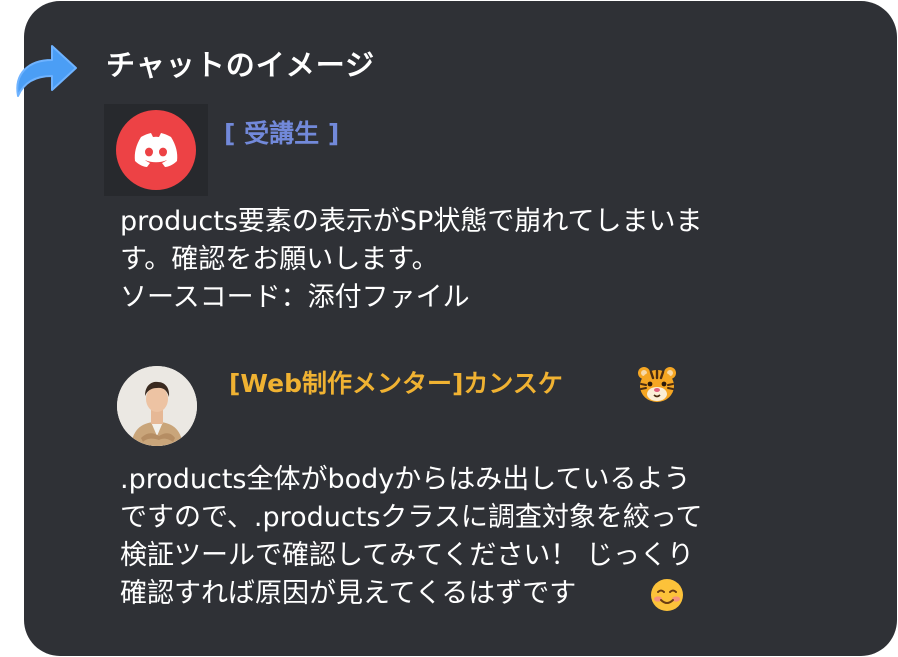 The width and height of the screenshot is (898, 657). What do you see at coordinates (657, 384) in the screenshot?
I see `tiger-face-emoji` at bounding box center [657, 384].